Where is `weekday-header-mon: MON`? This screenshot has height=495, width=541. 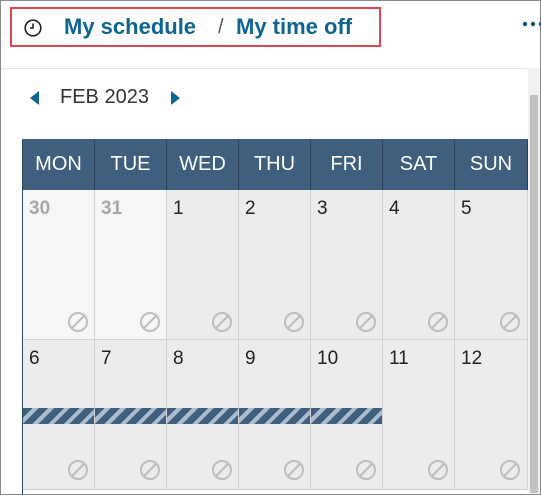 weekday-header-mon: MON is located at coordinates (59, 164).